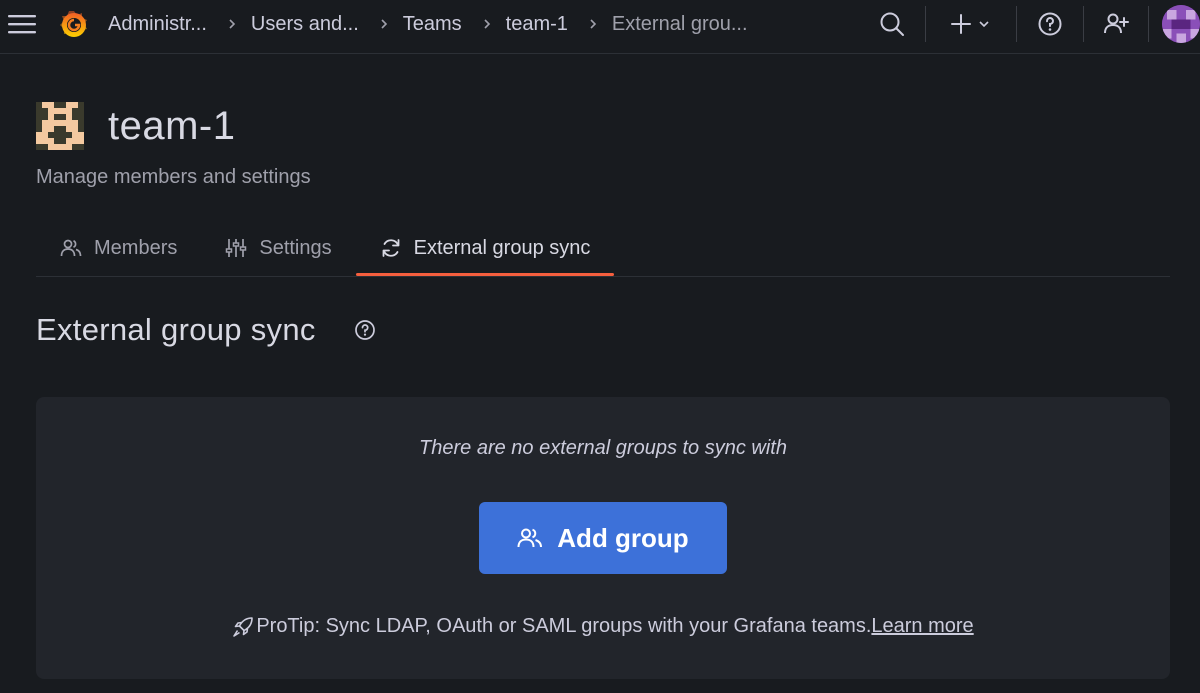  Describe the element at coordinates (984, 24) in the screenshot. I see `chevron-down-icon` at that location.